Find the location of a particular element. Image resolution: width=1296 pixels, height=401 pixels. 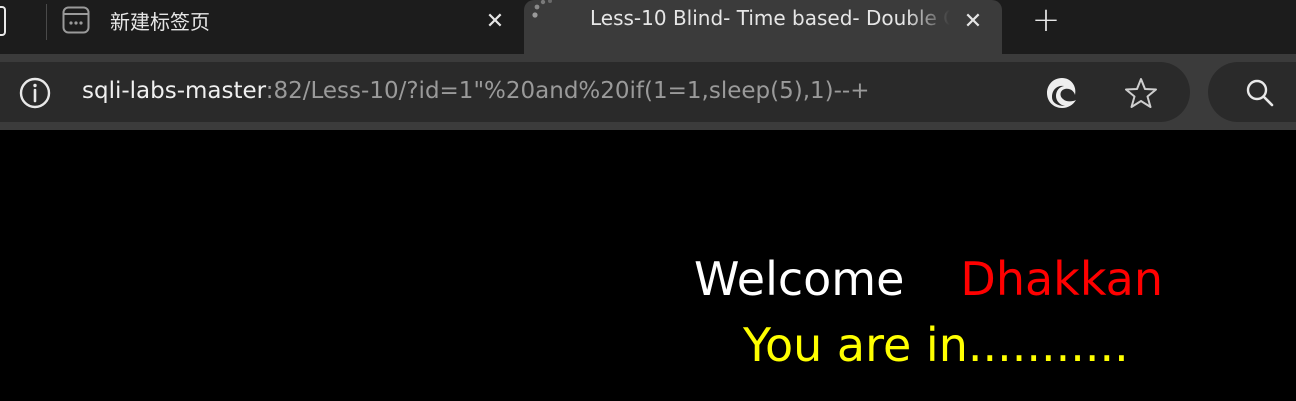

star-icon is located at coordinates (1141, 93).